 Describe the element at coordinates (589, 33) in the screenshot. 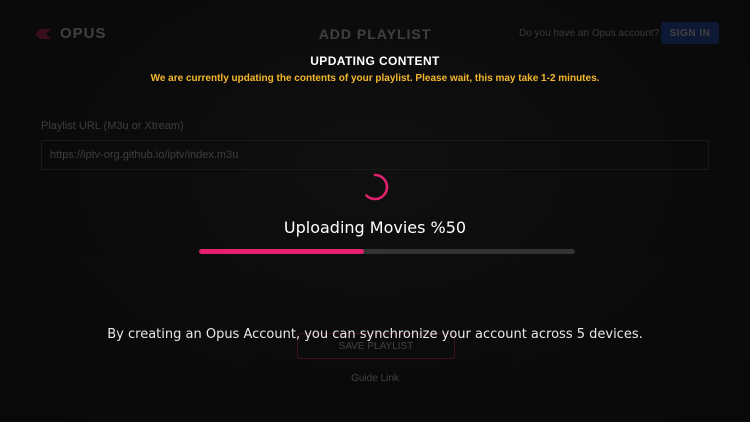

I see `account-question: Do you have an Opus account?` at that location.